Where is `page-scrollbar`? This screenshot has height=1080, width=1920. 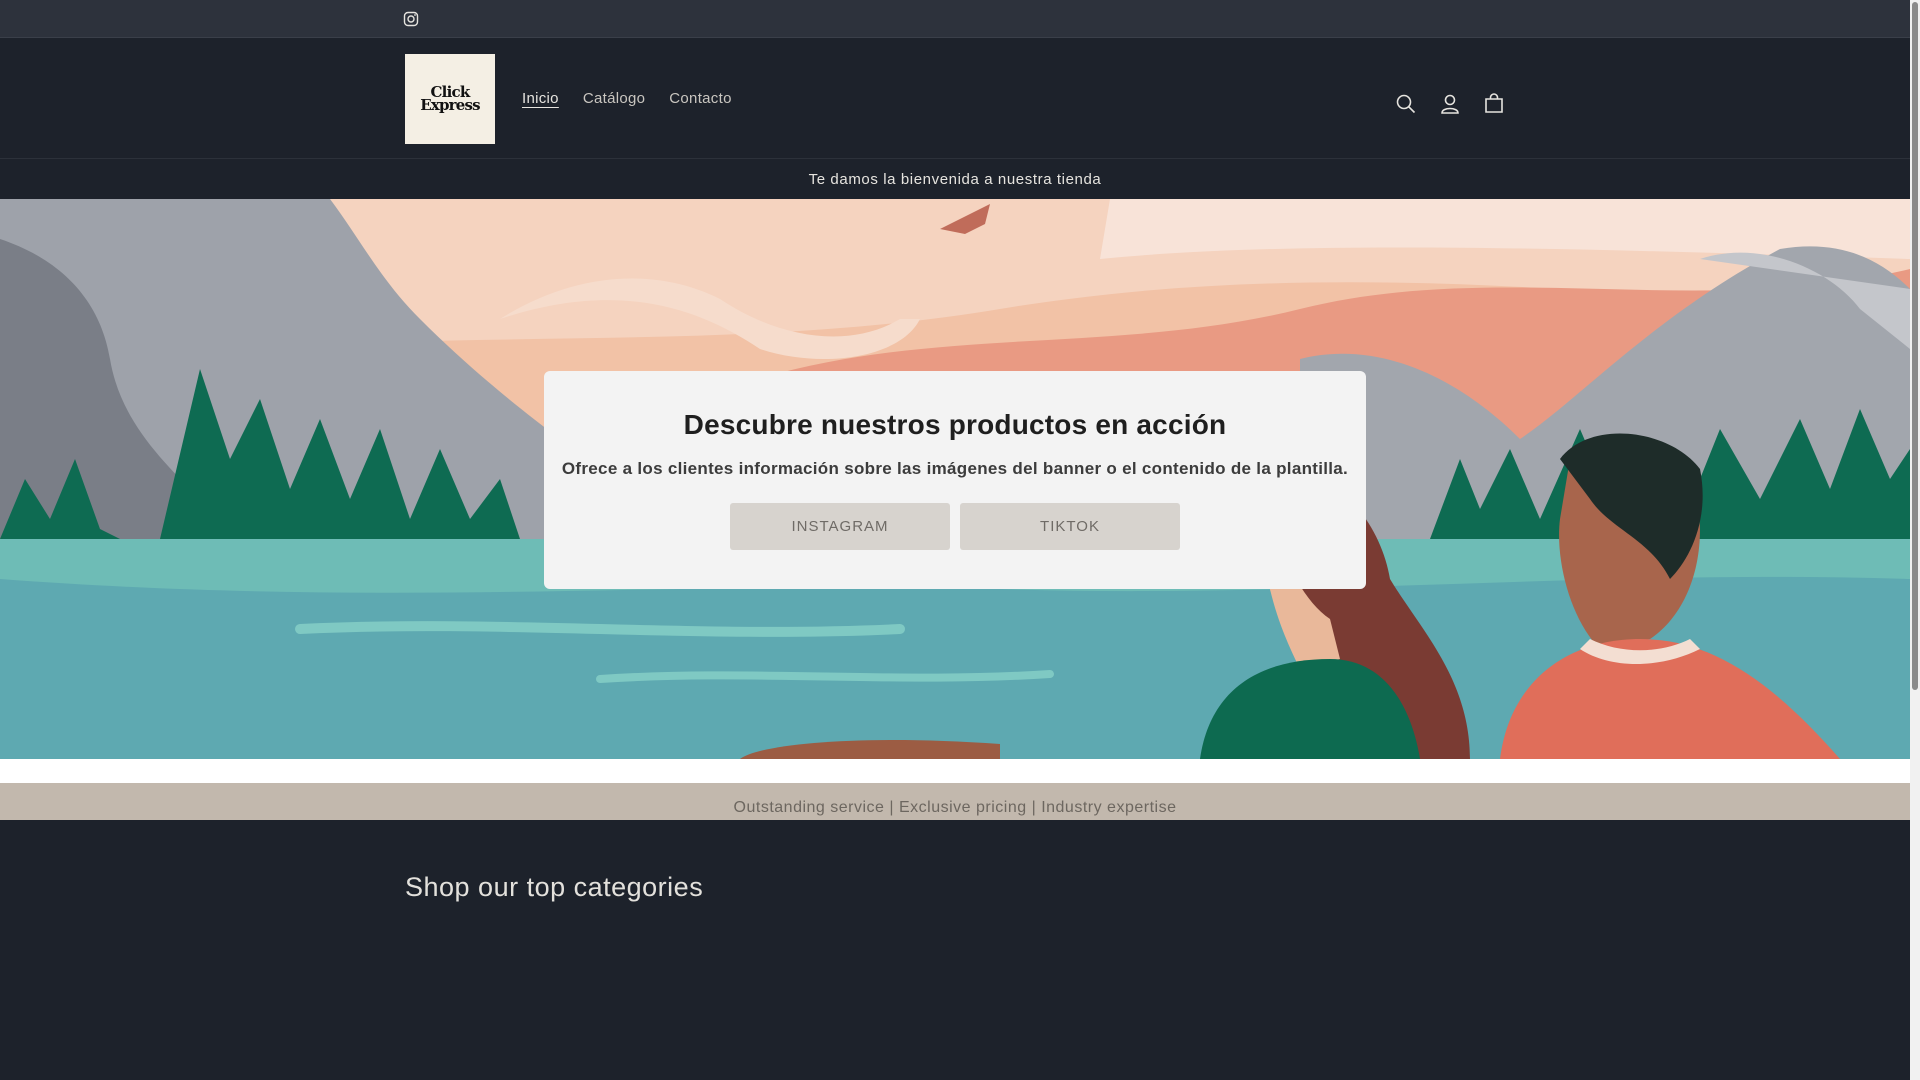 page-scrollbar is located at coordinates (1915, 540).